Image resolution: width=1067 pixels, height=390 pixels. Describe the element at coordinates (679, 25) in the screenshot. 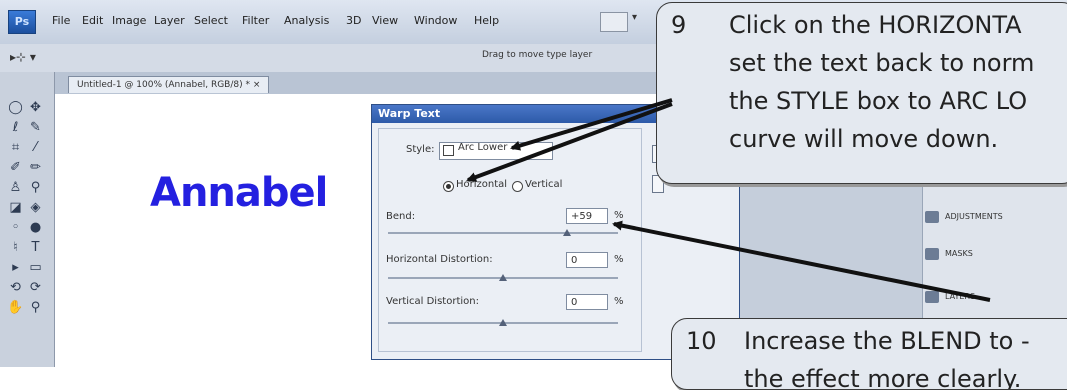

I see `callout-step-number: 9` at that location.